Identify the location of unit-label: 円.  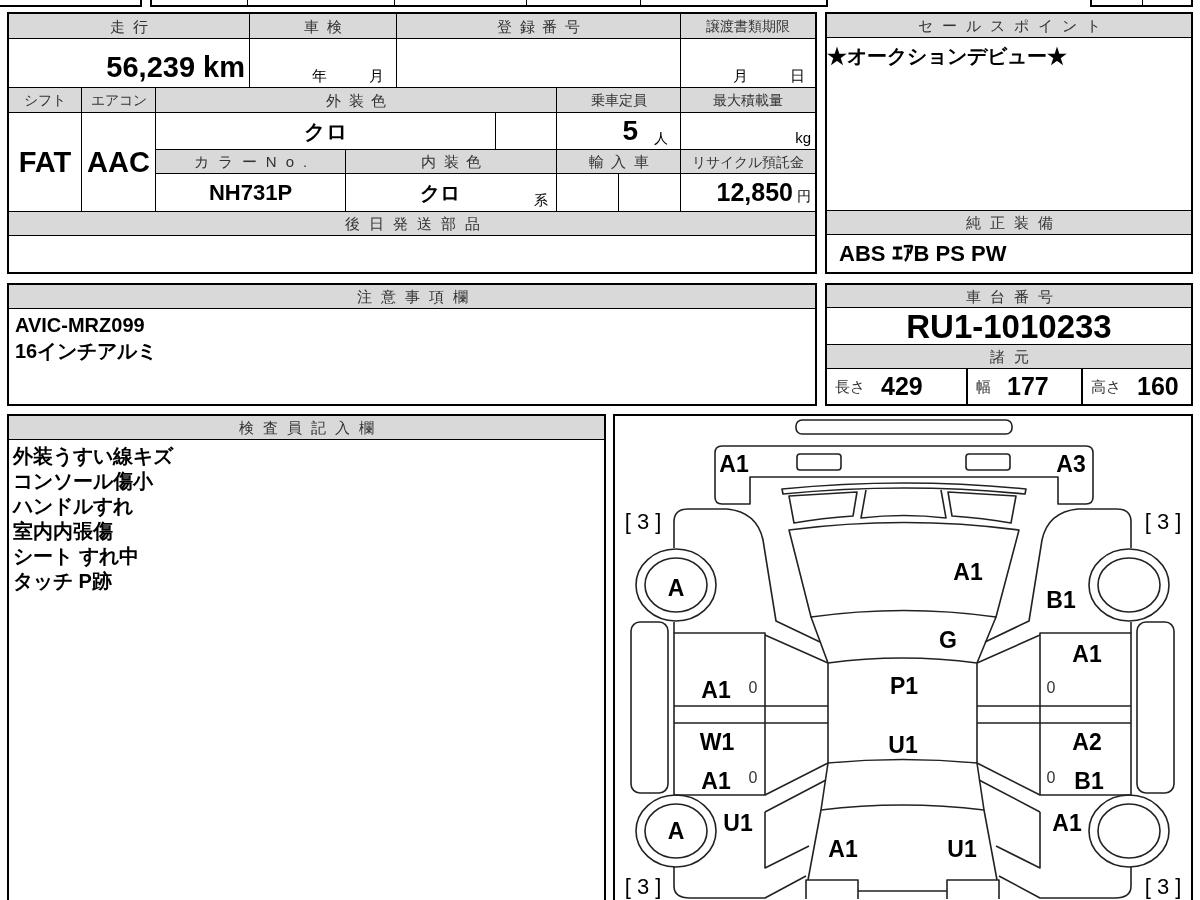
(804, 197).